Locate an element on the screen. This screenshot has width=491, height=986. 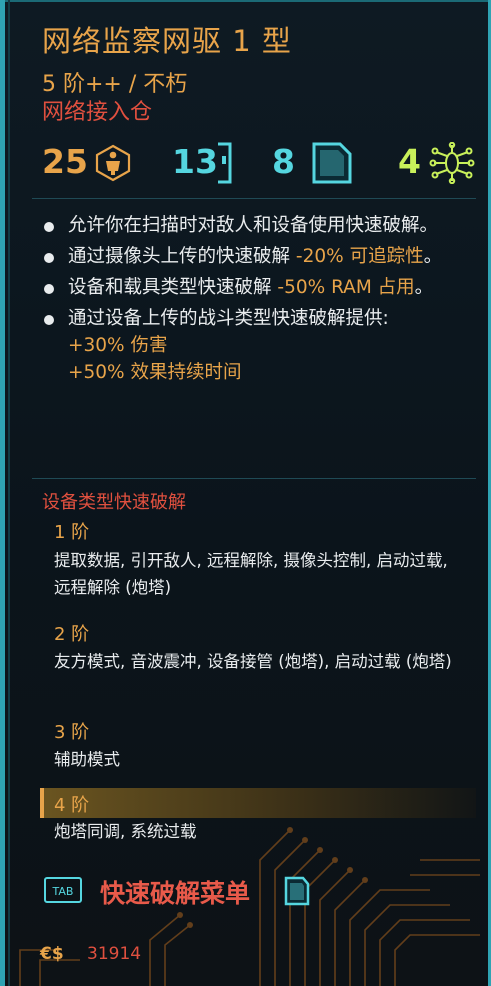
stat-value-4: 4 is located at coordinates (409, 161).